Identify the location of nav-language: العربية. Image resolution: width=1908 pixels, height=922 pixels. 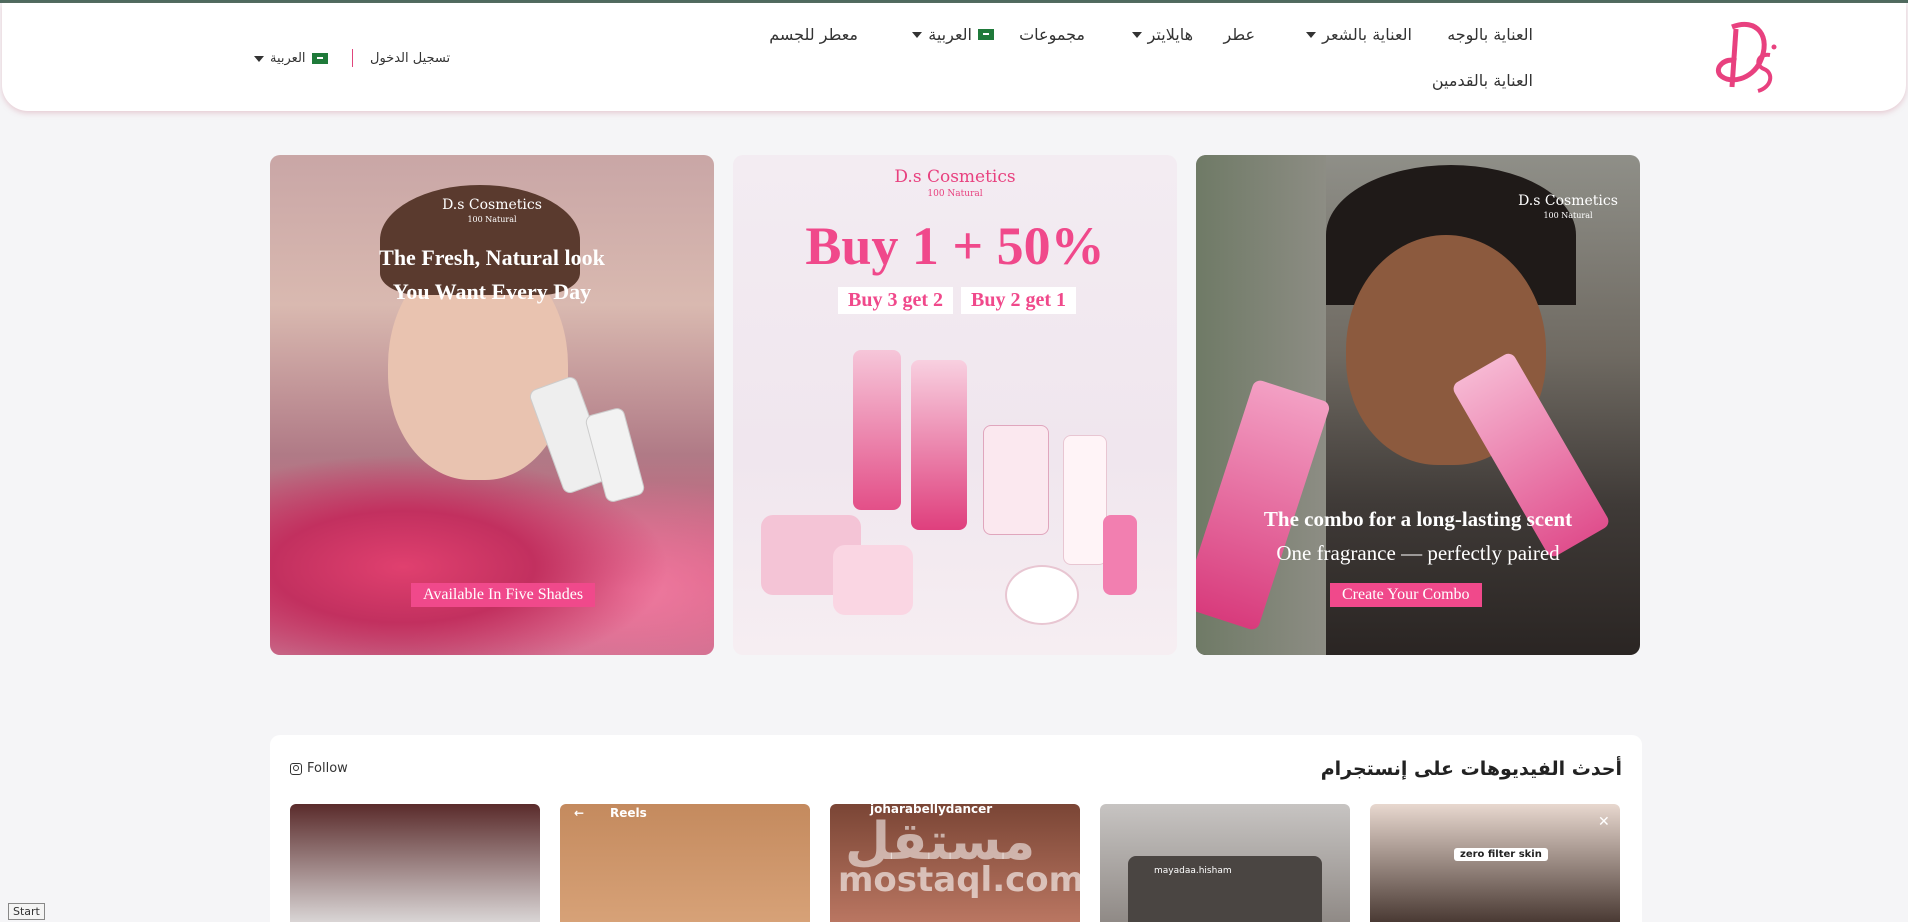
(953, 34).